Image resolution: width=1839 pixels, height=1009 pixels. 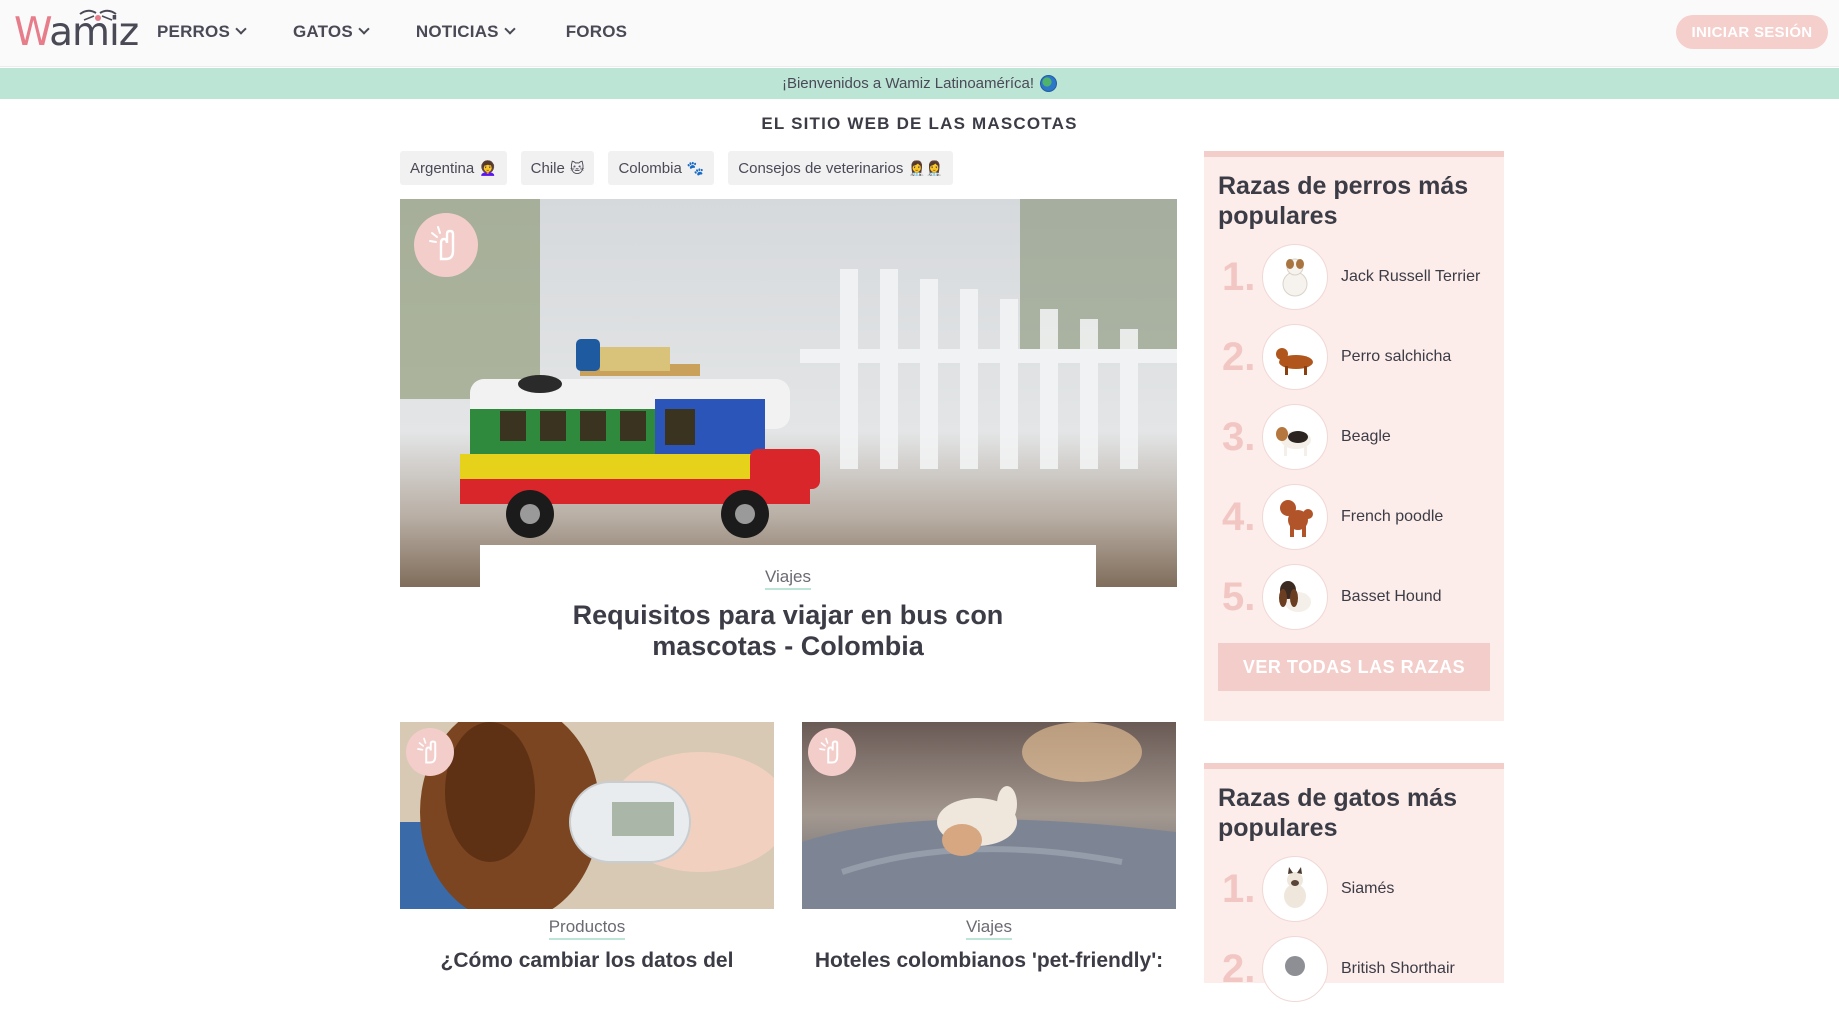 I want to click on site-tagline: EL SITIO WEB DE LAS MASCOTAS, so click(x=919, y=125).